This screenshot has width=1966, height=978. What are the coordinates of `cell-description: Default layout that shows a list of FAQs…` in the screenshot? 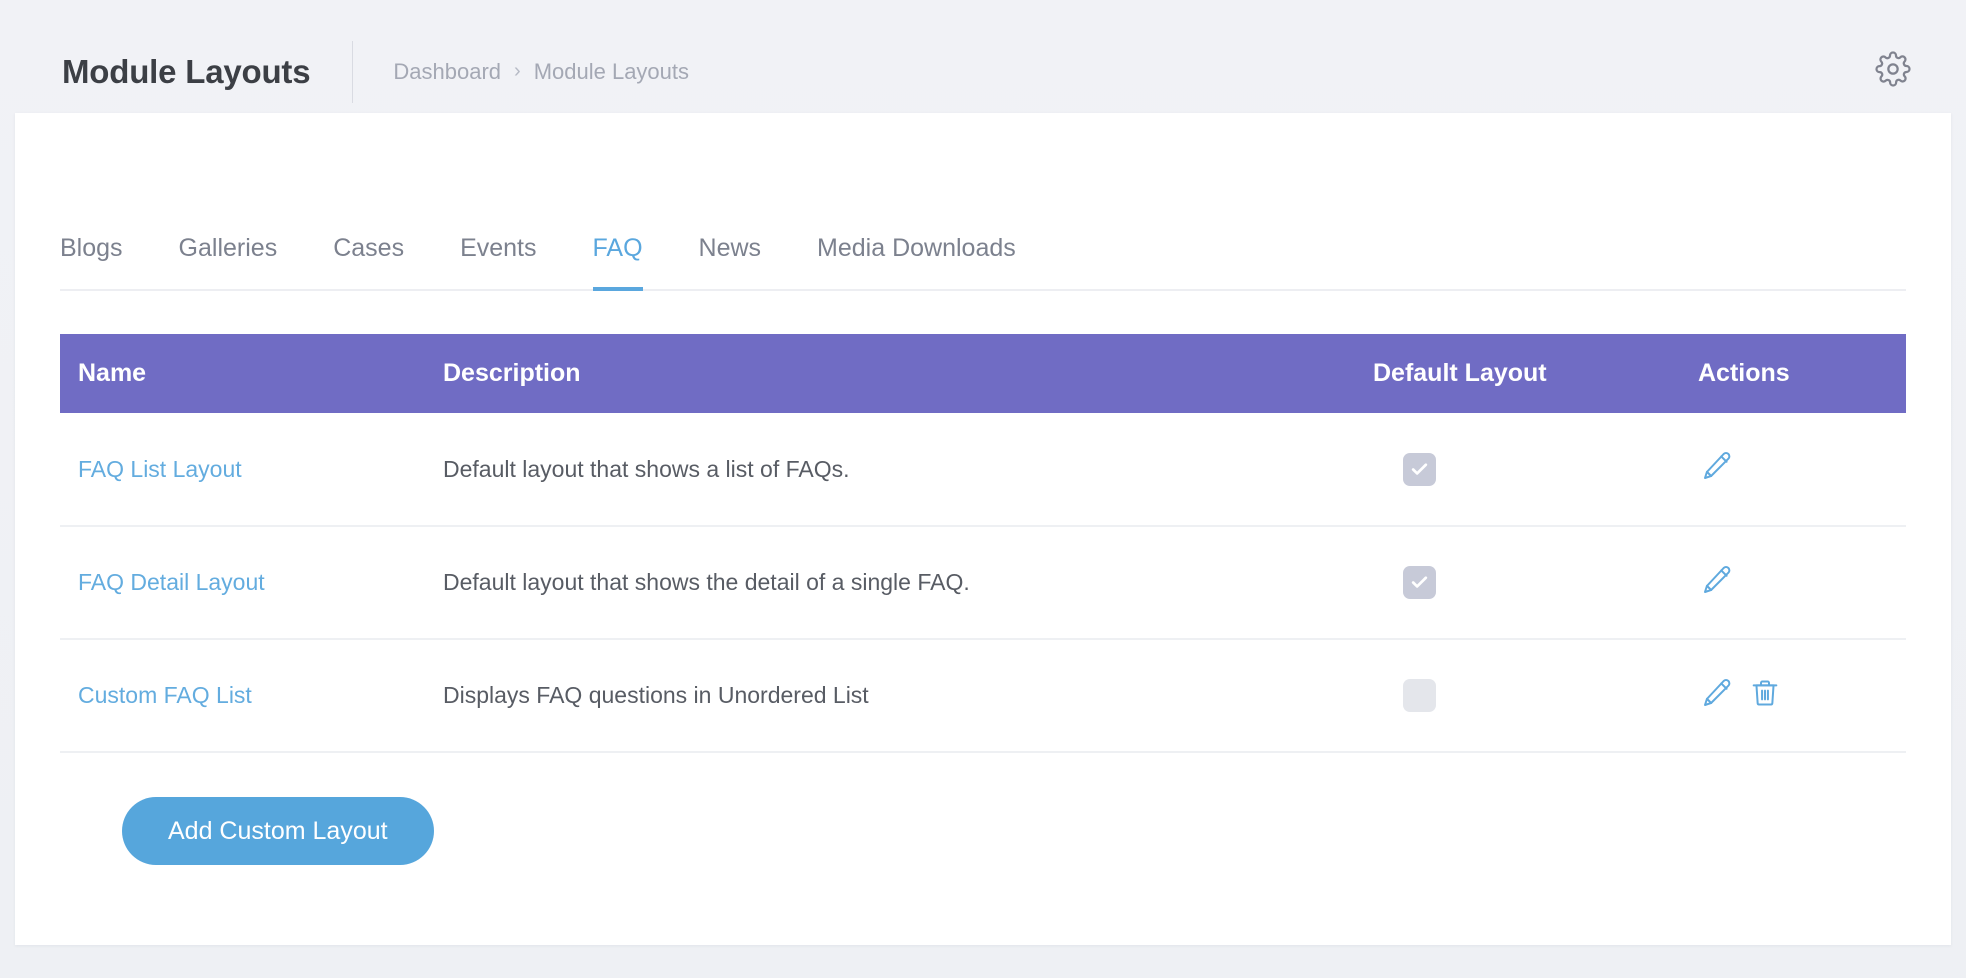 It's located at (890, 470).